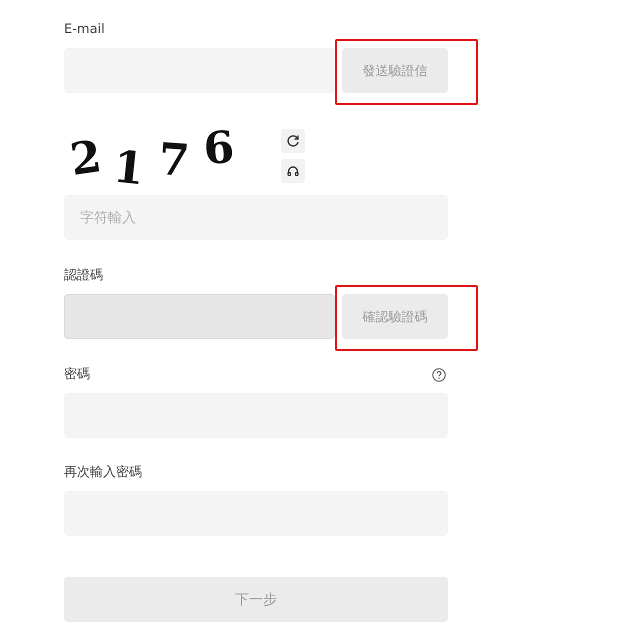  Describe the element at coordinates (439, 375) in the screenshot. I see `help-icon` at that location.